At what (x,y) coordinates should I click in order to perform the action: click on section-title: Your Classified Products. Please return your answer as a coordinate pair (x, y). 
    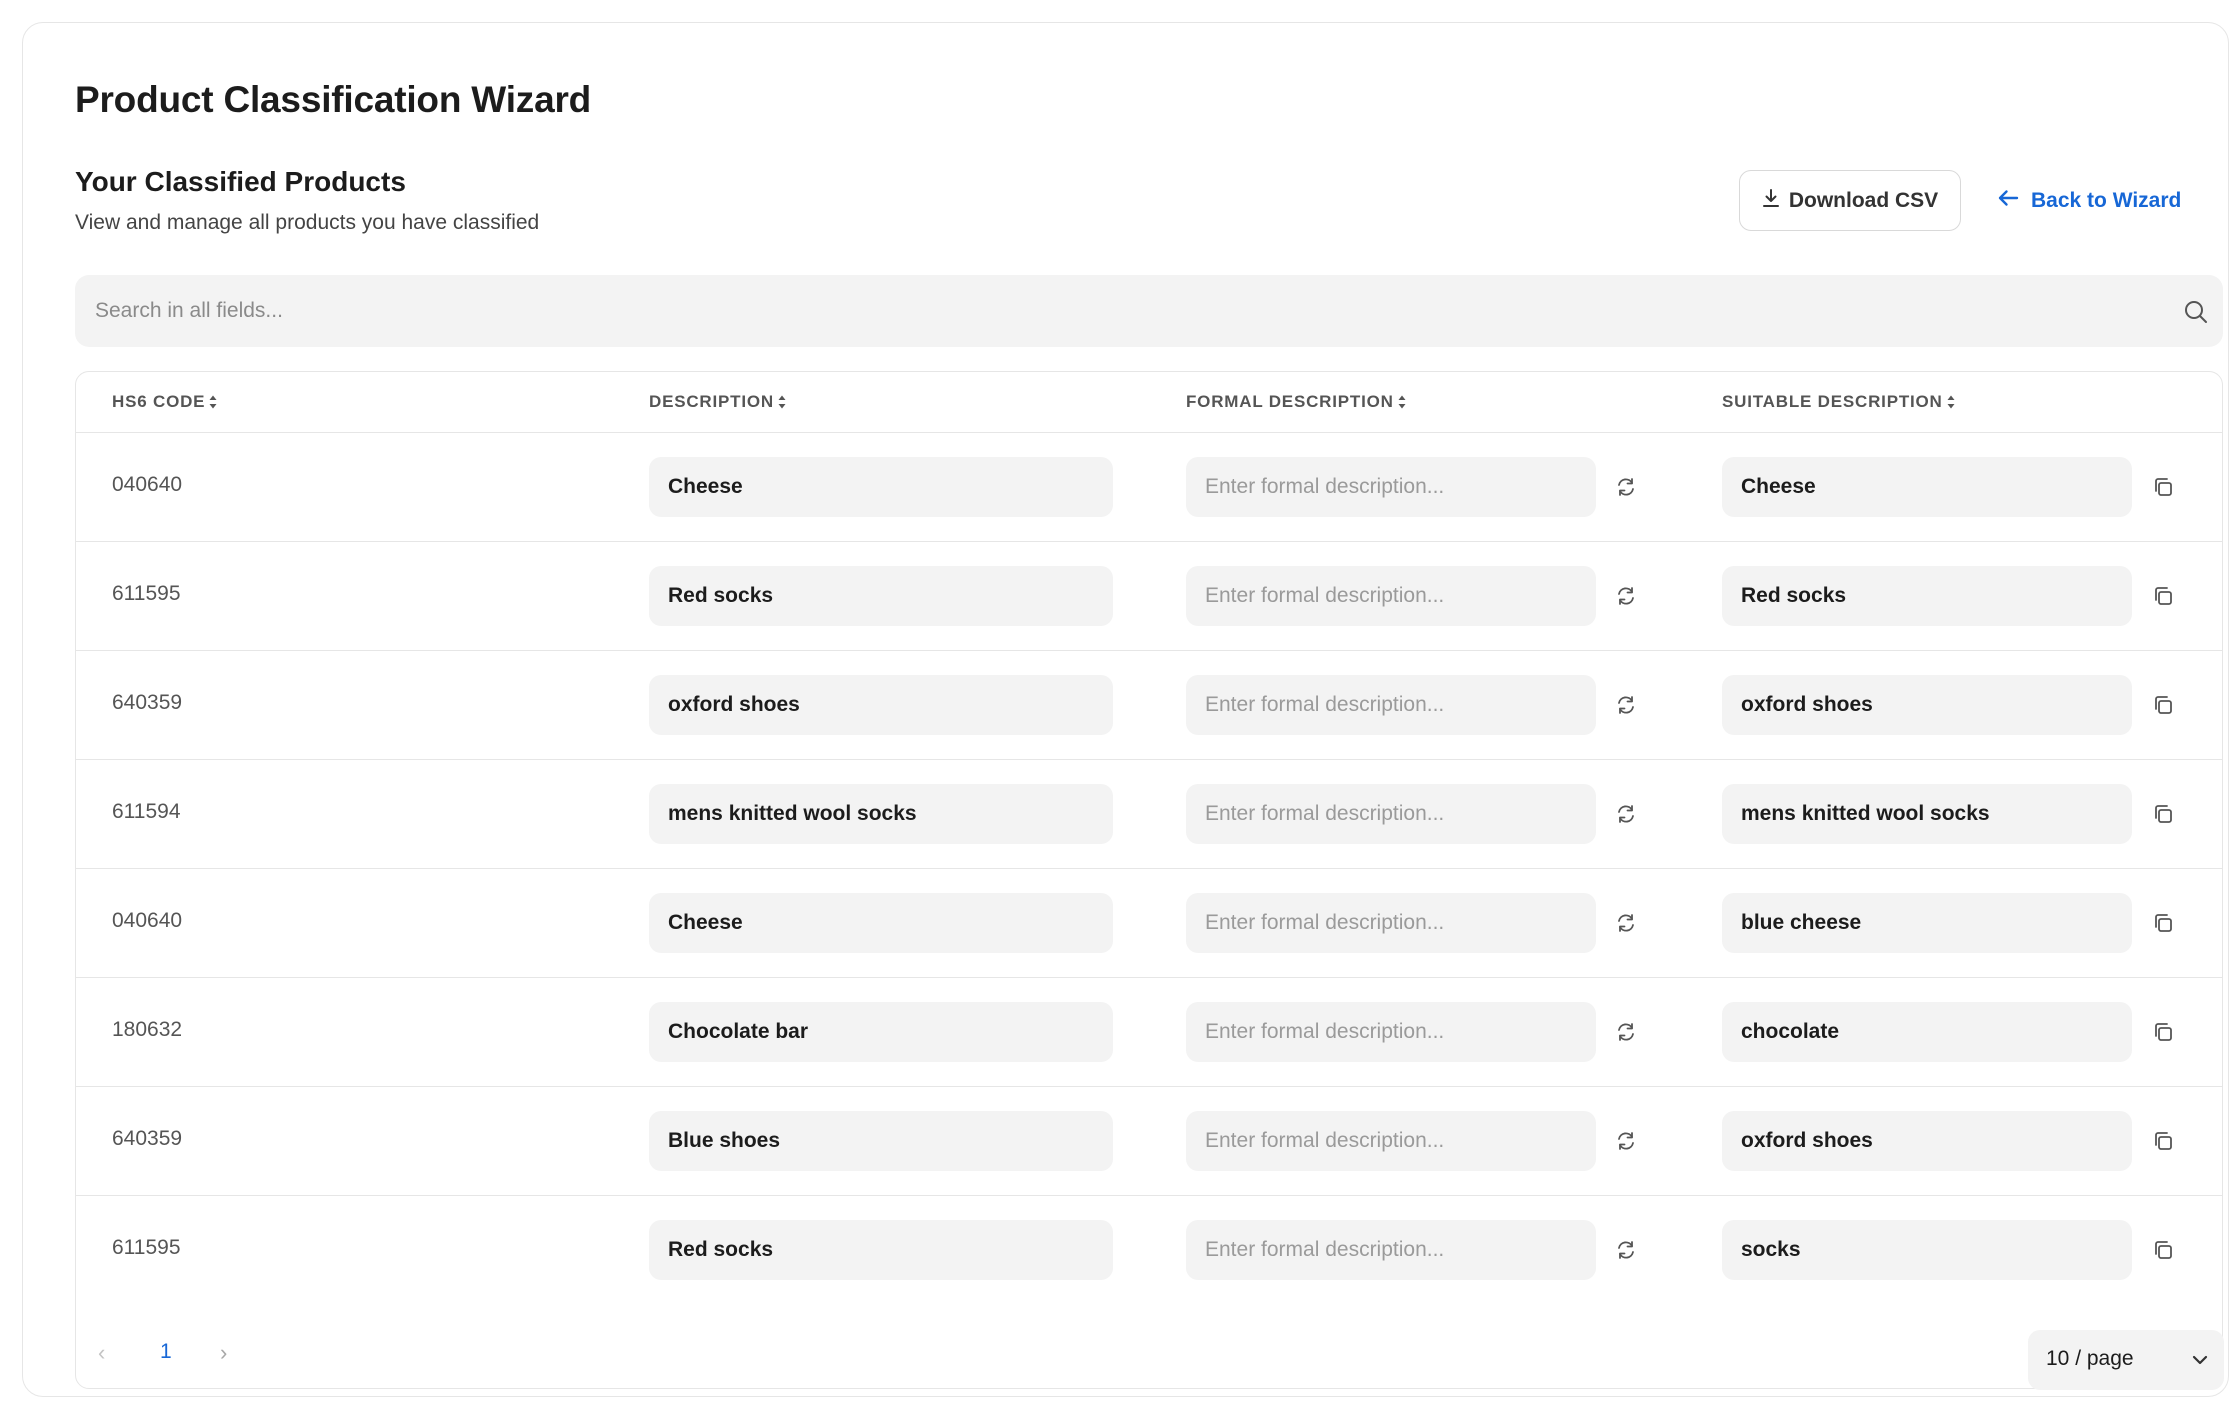
    Looking at the image, I should click on (240, 181).